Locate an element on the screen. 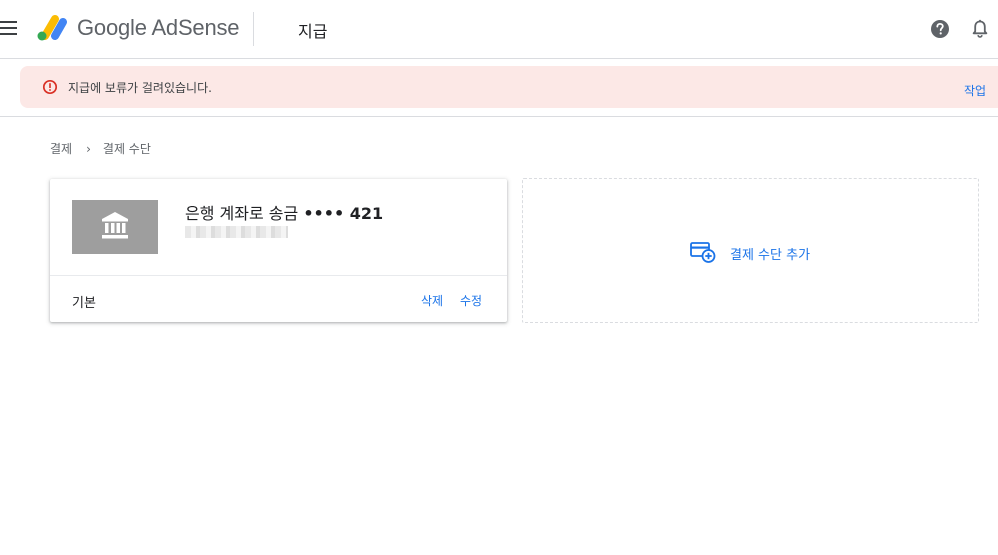 This screenshot has width=998, height=555. alert-message: 지급에 보류가 걸려있습니다. is located at coordinates (140, 88).